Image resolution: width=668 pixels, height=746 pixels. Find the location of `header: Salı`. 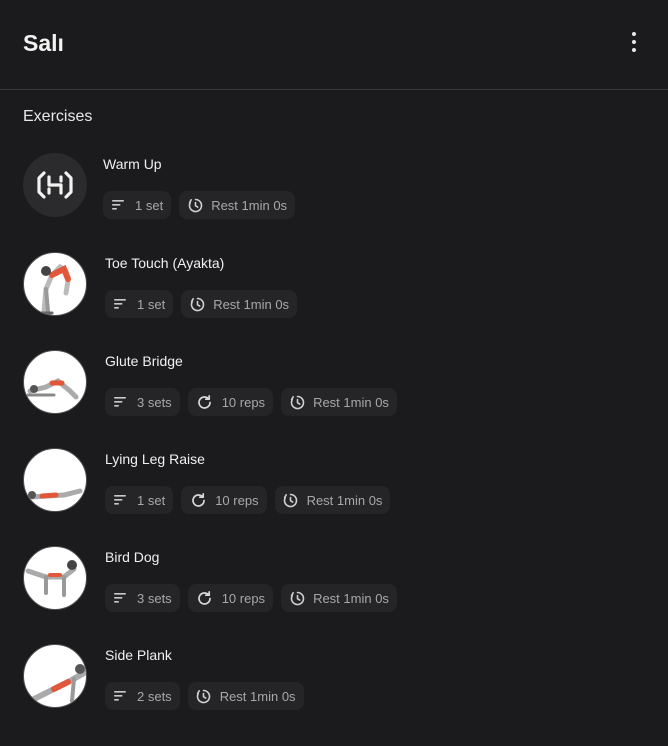

header: Salı is located at coordinates (334, 45).